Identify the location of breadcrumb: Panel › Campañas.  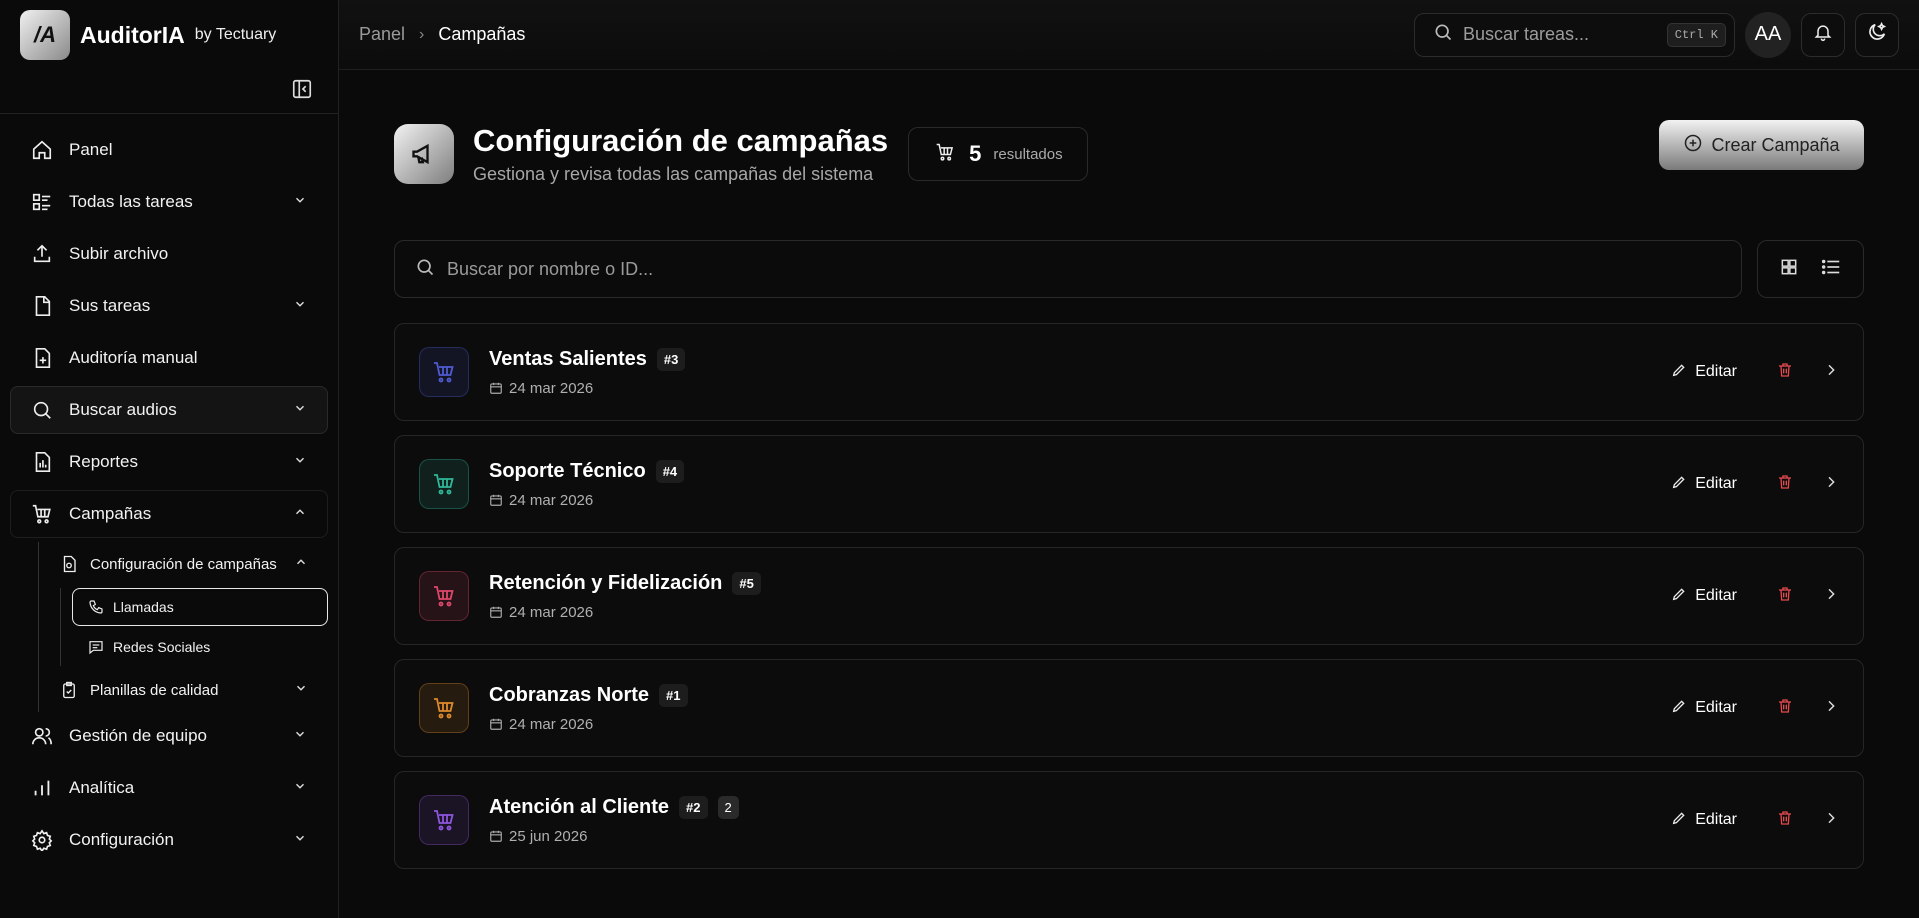
(442, 34).